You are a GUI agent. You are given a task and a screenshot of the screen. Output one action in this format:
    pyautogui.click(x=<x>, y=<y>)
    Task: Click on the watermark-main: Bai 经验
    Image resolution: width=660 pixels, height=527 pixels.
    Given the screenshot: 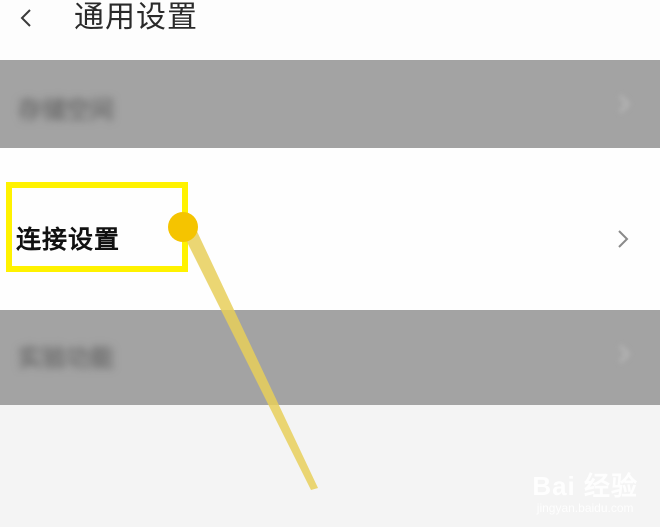 What is the action you would take?
    pyautogui.click(x=585, y=486)
    